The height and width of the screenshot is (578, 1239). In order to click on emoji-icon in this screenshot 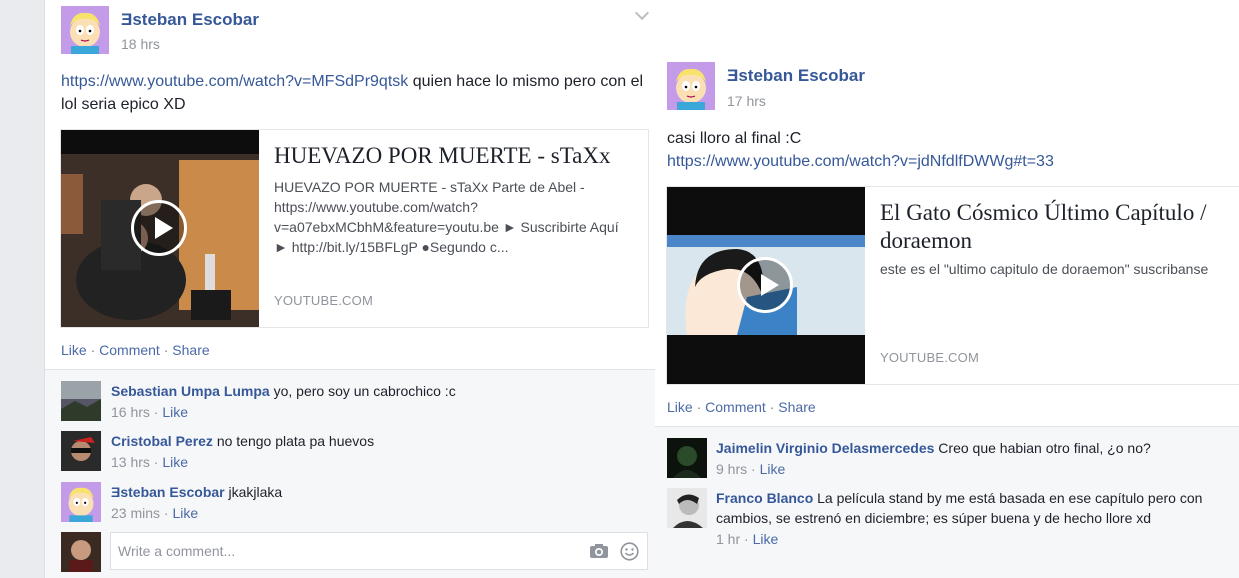, I will do `click(629, 551)`.